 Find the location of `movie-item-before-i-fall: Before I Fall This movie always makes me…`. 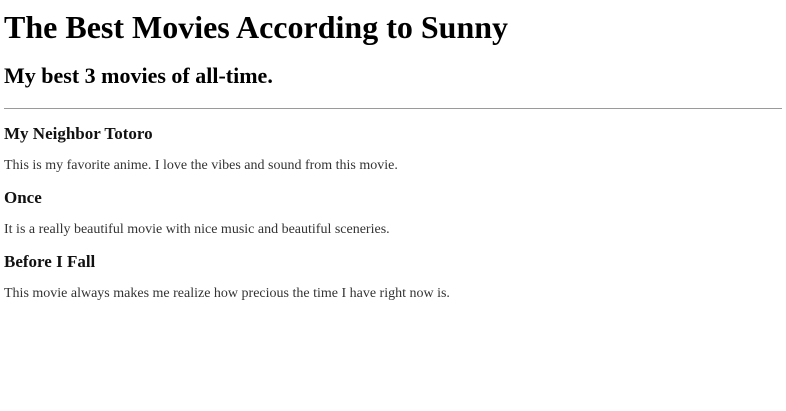

movie-item-before-i-fall: Before I Fall This movie always makes me… is located at coordinates (393, 277).